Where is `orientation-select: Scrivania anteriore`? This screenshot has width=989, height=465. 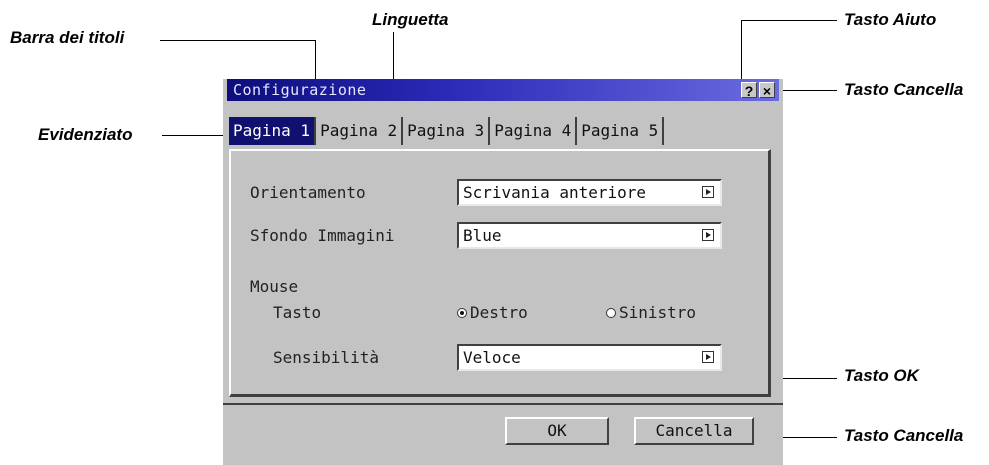
orientation-select: Scrivania anteriore is located at coordinates (589, 192).